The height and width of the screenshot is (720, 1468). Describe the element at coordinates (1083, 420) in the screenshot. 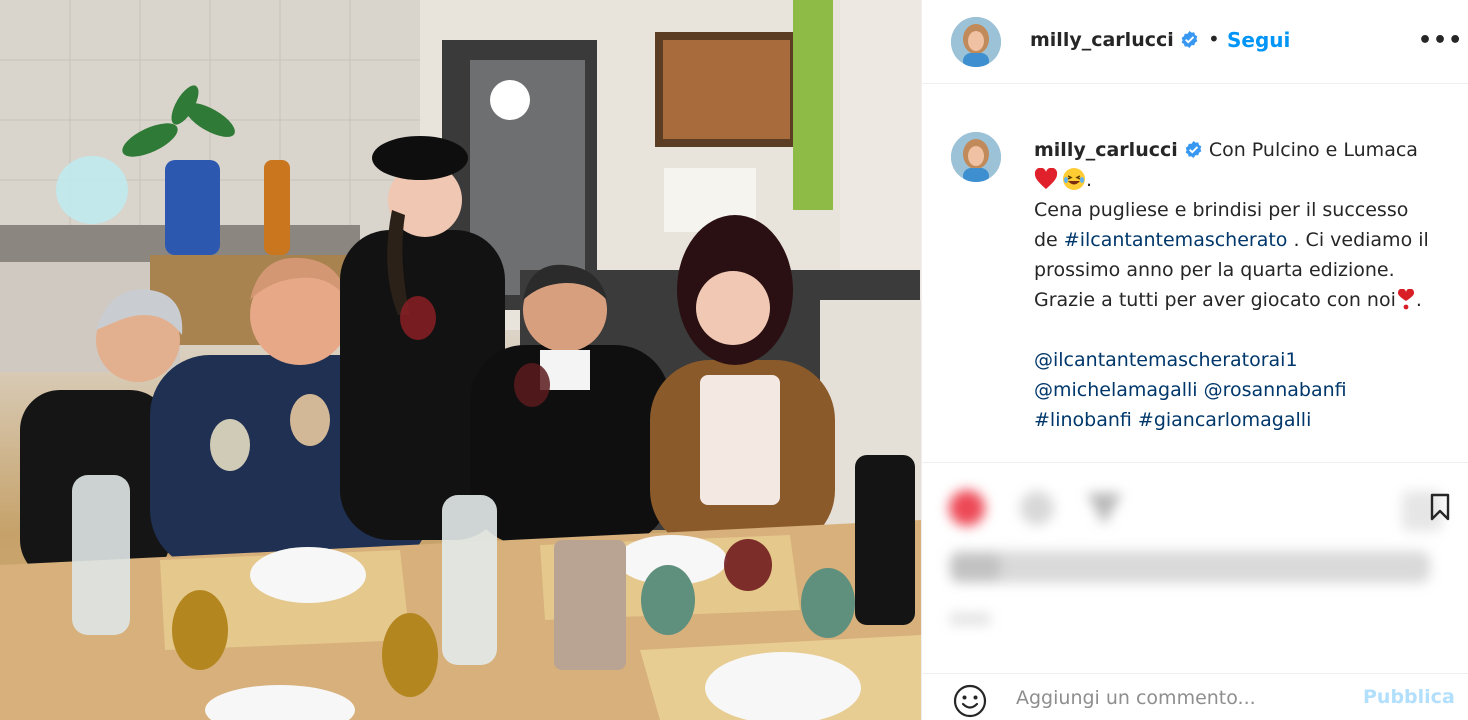

I see `hashtag-link: #linobanfi` at that location.